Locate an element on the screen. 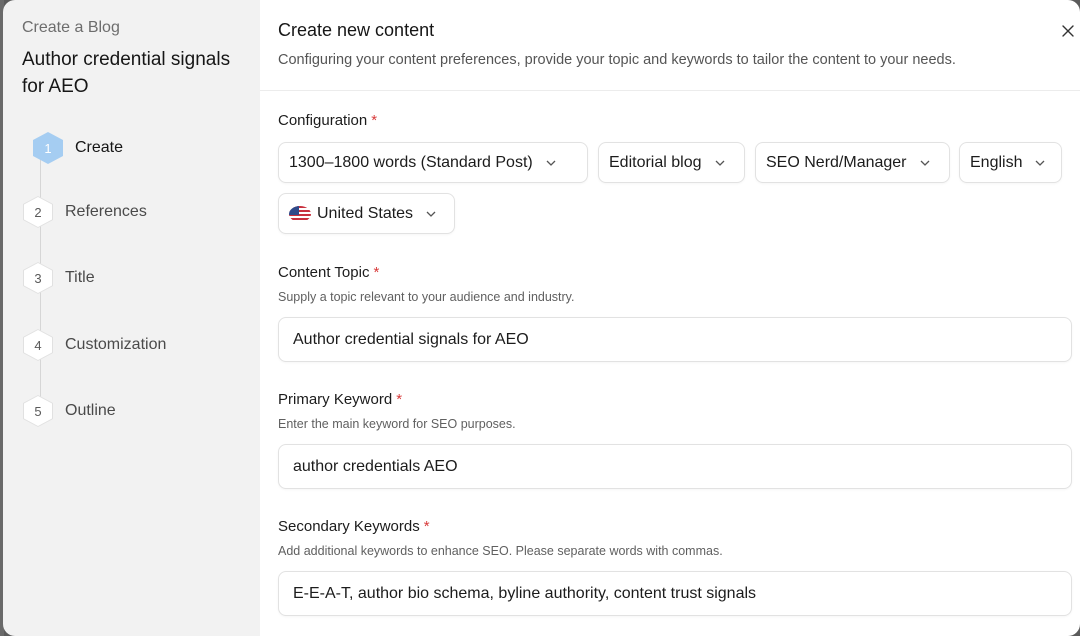 This screenshot has width=1080, height=636. sidebar-title: Author credential signals for AEO is located at coordinates (126, 73).